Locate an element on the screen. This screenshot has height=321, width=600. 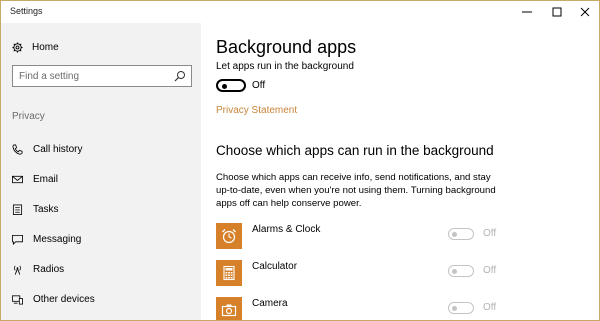
sidebar-item-radios: Radios is located at coordinates (38, 269).